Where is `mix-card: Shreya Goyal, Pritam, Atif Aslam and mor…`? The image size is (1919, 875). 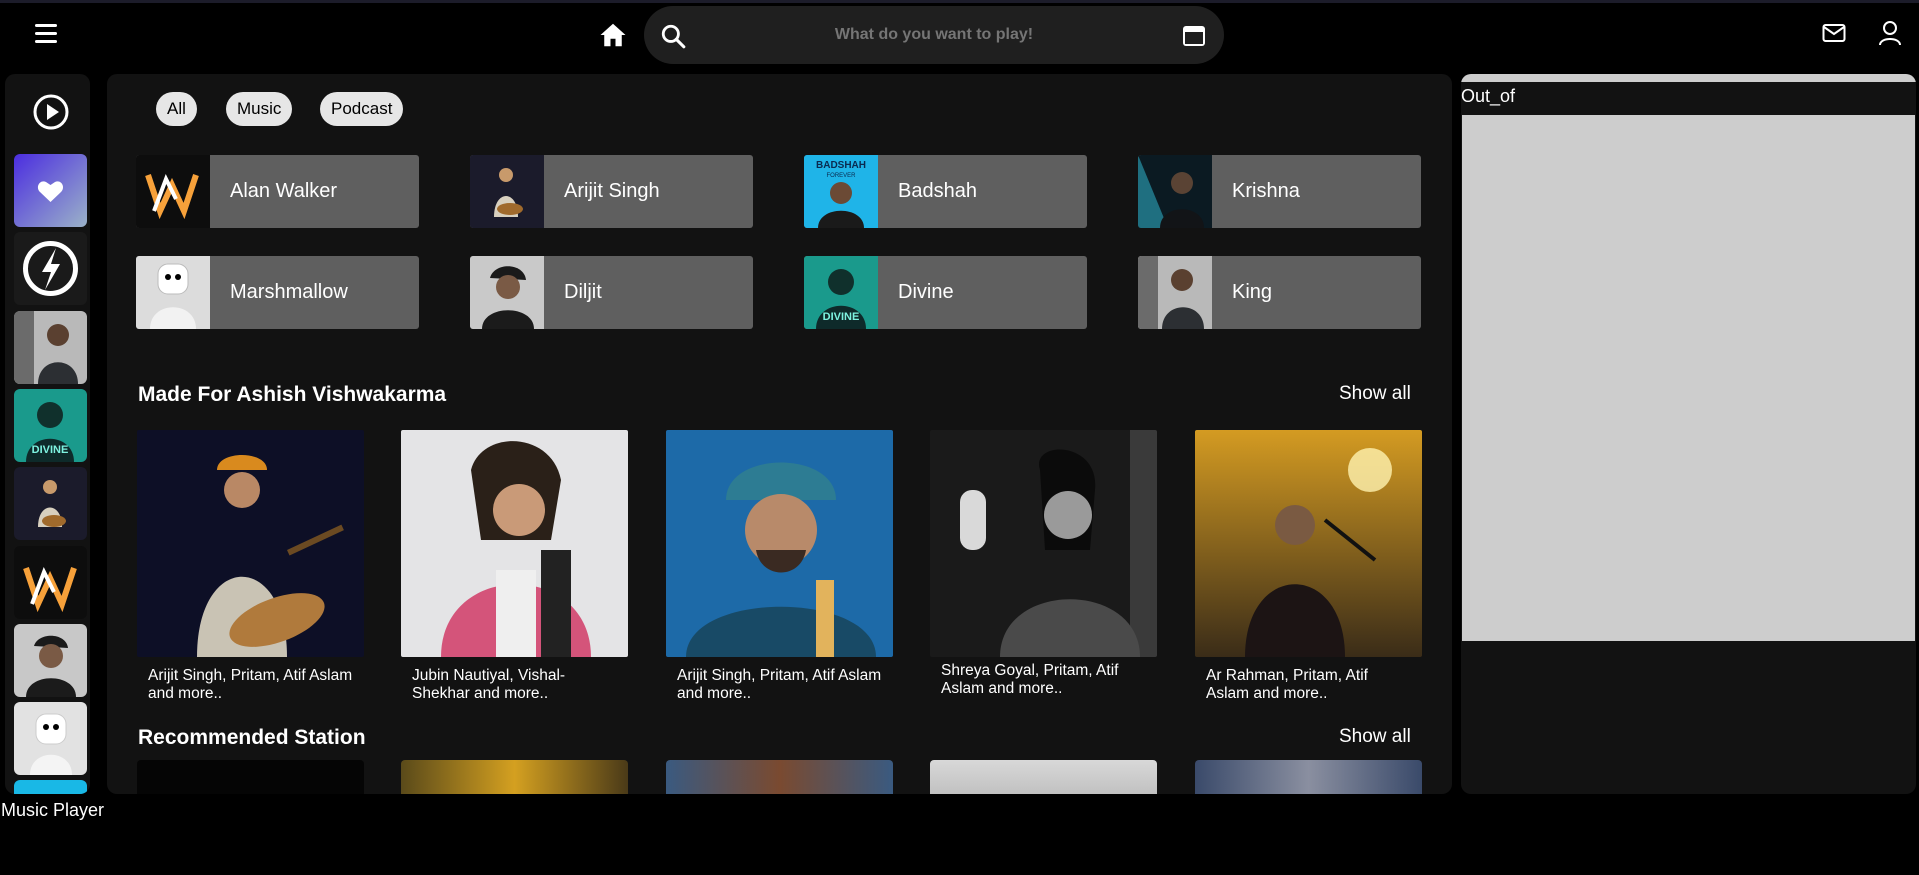 mix-card: Shreya Goyal, Pritam, Atif Aslam and mor… is located at coordinates (1043, 564).